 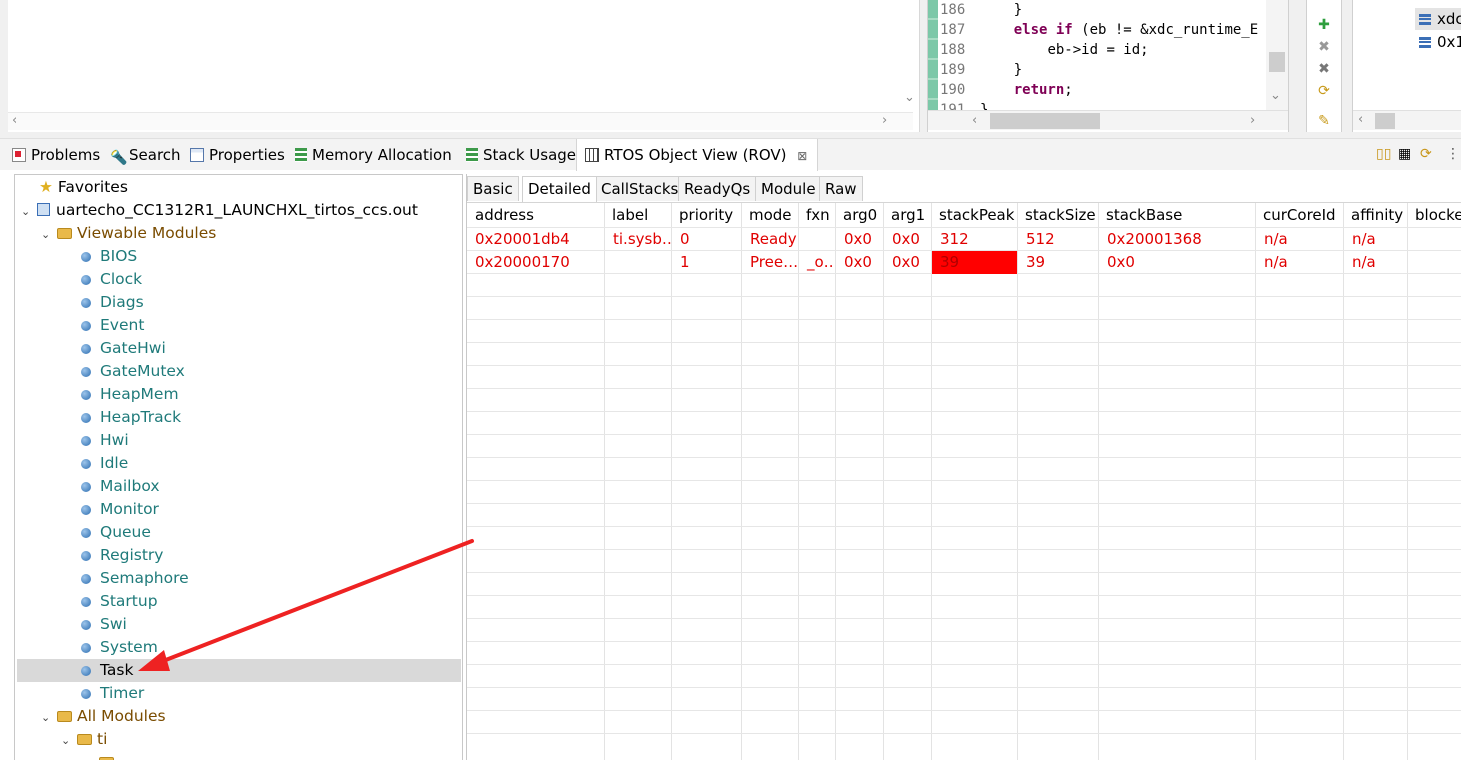 What do you see at coordinates (706, 239) in the screenshot?
I see `table-cell: 0` at bounding box center [706, 239].